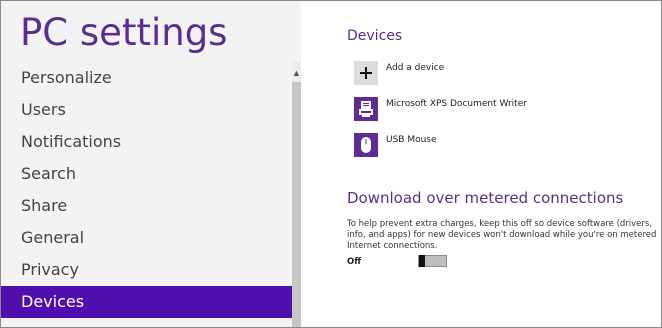  What do you see at coordinates (415, 68) in the screenshot?
I see `add-device-label: Add a device` at bounding box center [415, 68].